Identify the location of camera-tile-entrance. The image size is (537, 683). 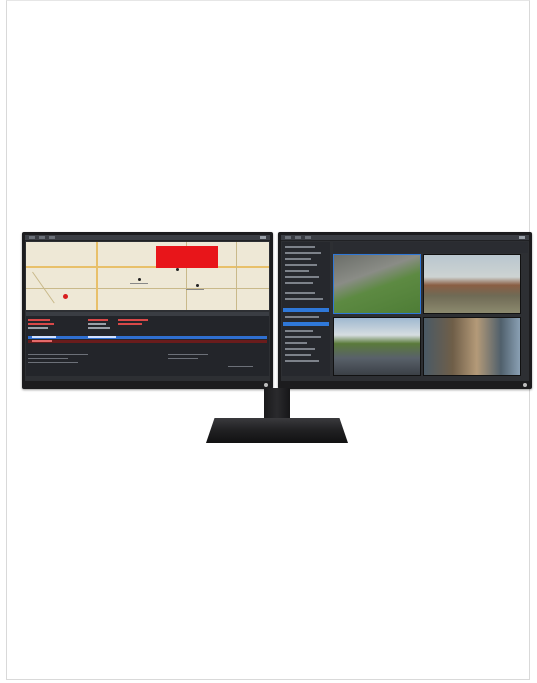
(472, 346).